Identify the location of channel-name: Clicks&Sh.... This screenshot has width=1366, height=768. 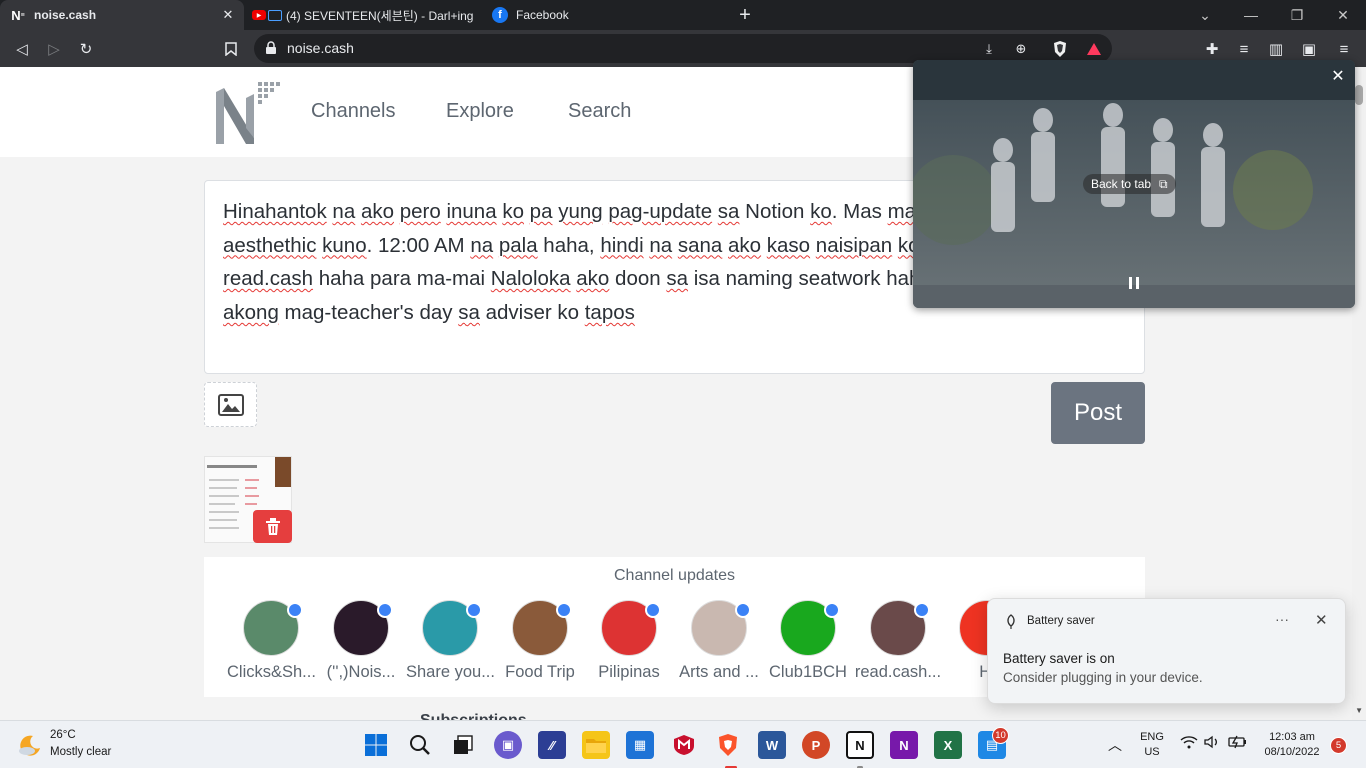
(271, 672).